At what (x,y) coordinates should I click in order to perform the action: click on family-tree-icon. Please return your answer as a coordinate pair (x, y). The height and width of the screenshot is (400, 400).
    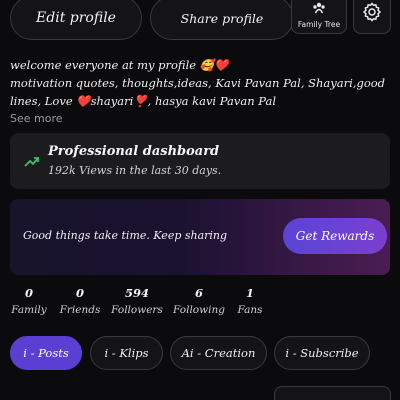
    Looking at the image, I should click on (319, 9).